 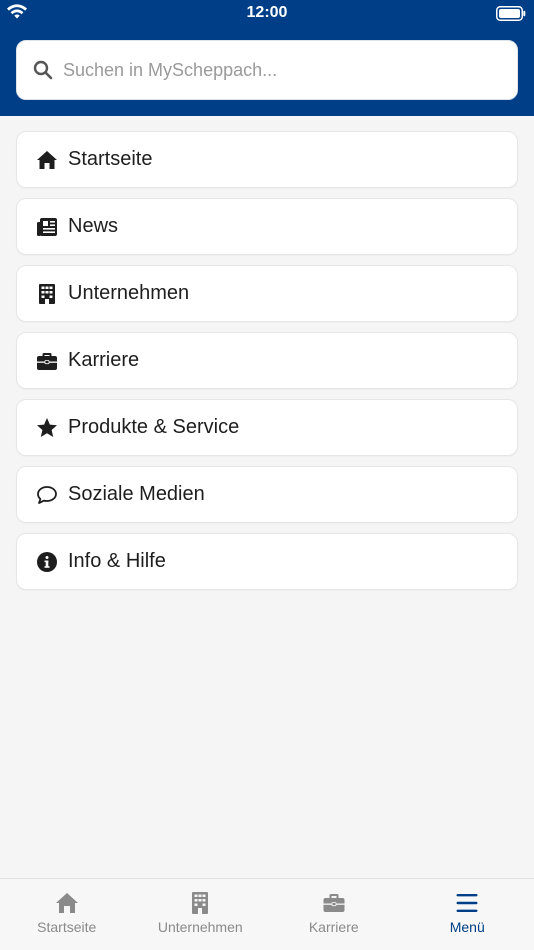 I want to click on chat-bubble-icon, so click(x=47, y=495).